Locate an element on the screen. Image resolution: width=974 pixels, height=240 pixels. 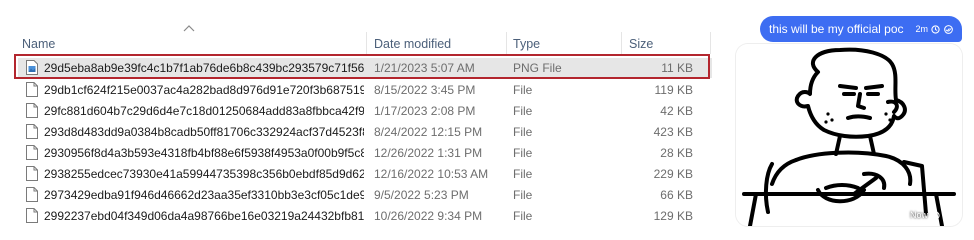
file-size: 119 KB is located at coordinates (673, 90).